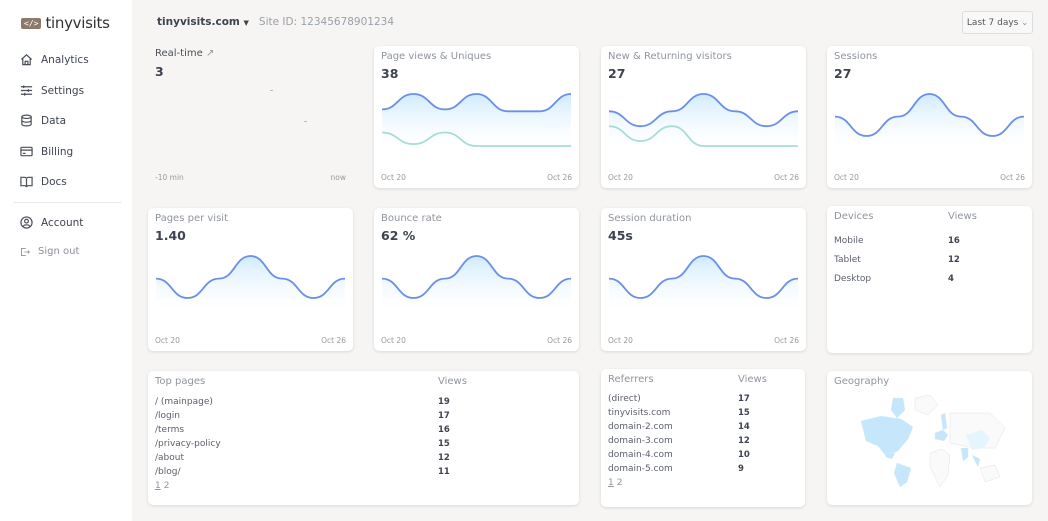 The width and height of the screenshot is (1048, 521). I want to click on session-duration-card: Session duration 45s Oct 20 Oct 26, so click(703, 279).